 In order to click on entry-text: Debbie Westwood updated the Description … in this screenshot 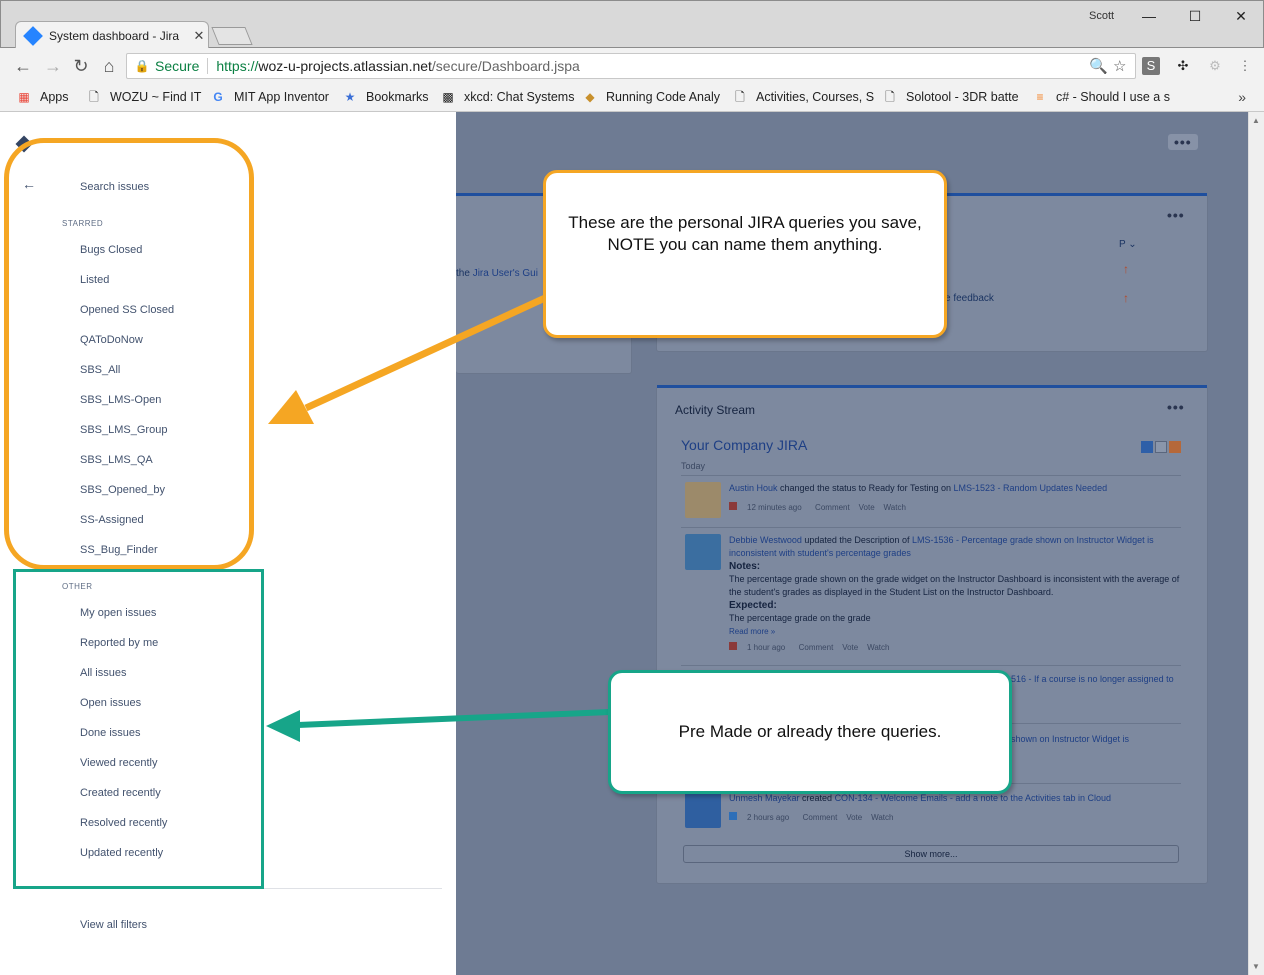, I will do `click(955, 586)`.